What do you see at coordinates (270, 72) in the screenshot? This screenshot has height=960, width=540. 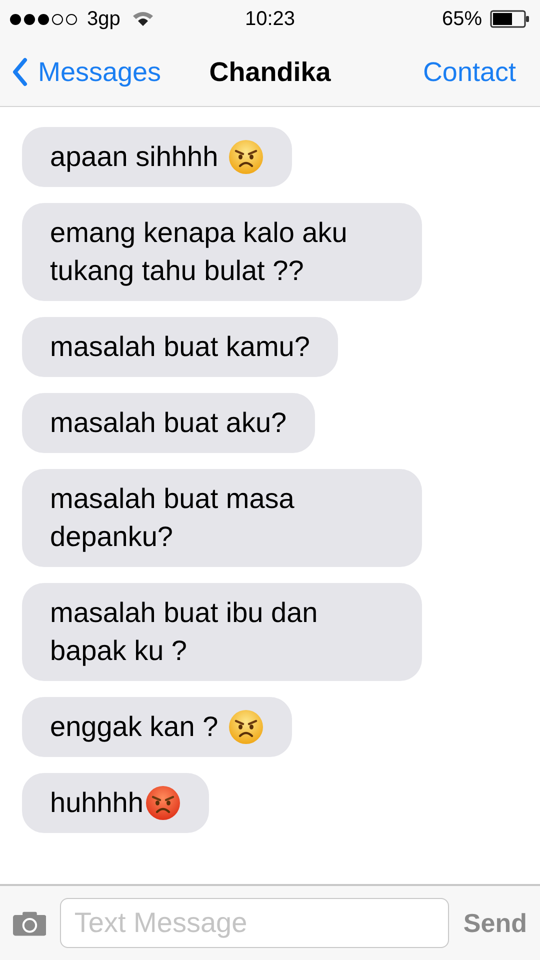 I see `conversation-title: Chandika` at bounding box center [270, 72].